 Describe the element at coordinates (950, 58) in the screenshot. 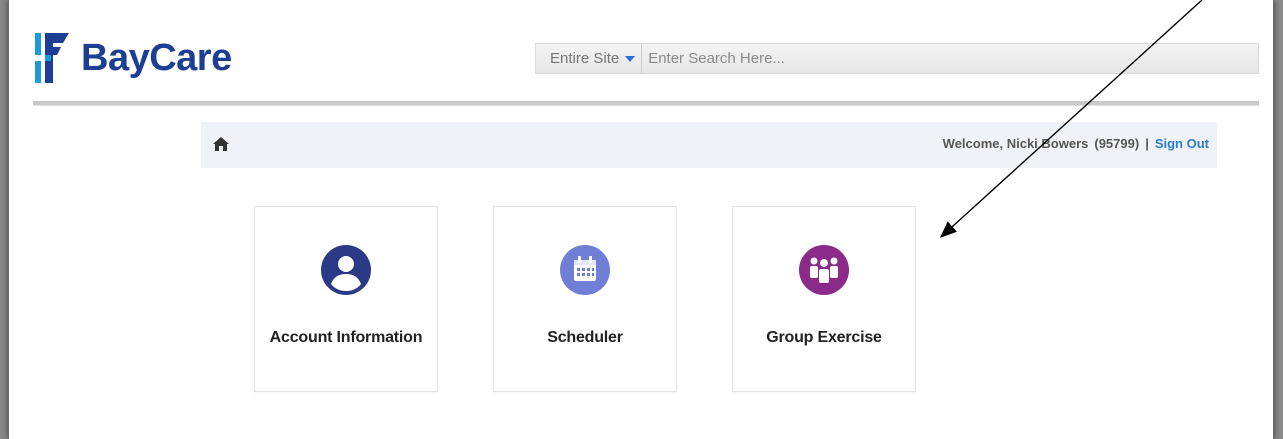

I see `search-input` at that location.